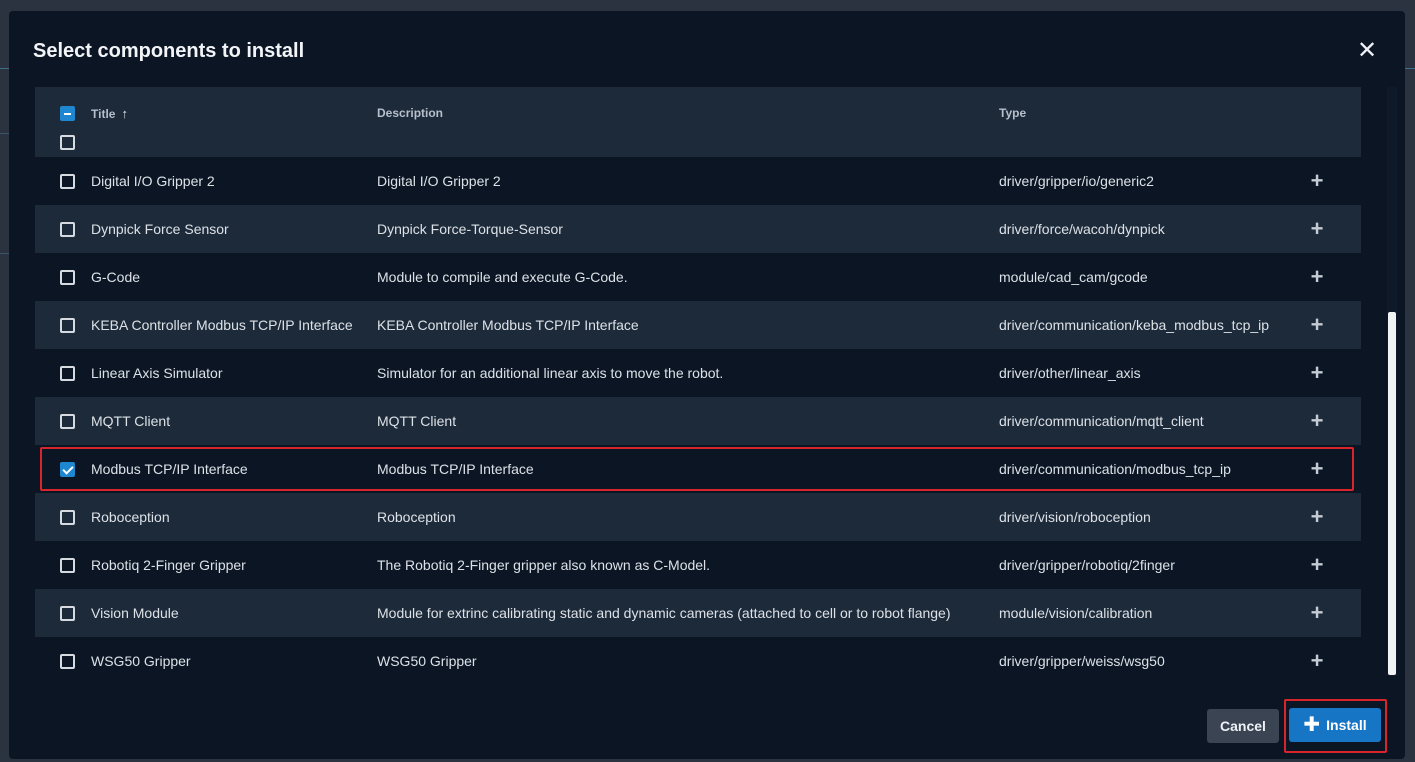 The width and height of the screenshot is (1415, 762). Describe the element at coordinates (1312, 725) in the screenshot. I see `plus-icon: ✚` at that location.